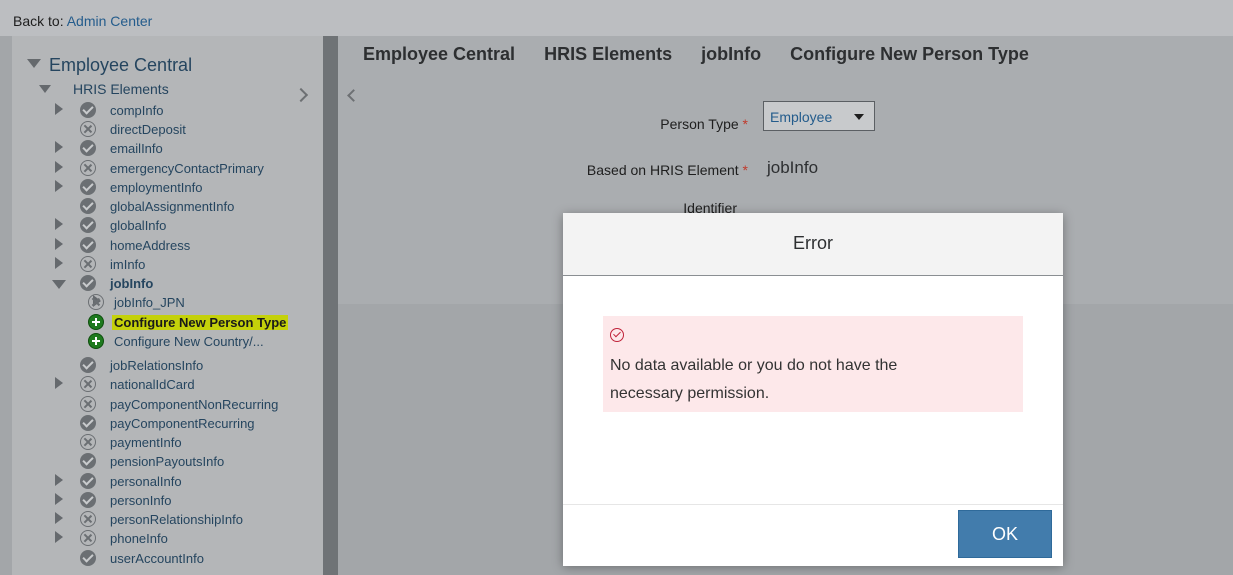  I want to click on tree-item-label: jobInfo_JPN, so click(149, 302).